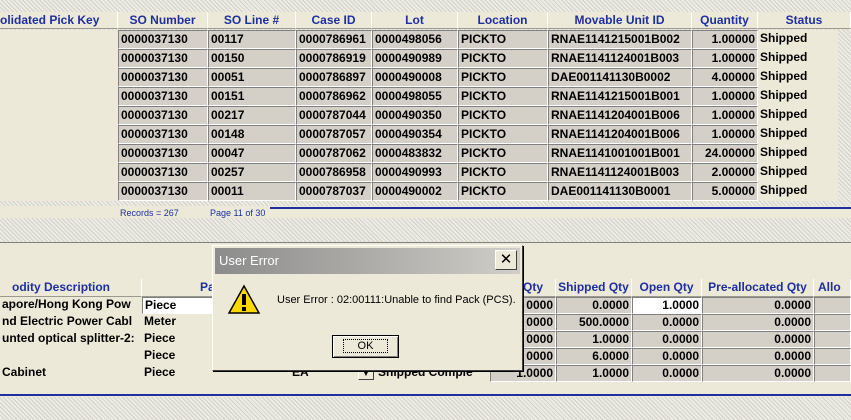 The width and height of the screenshot is (851, 420). I want to click on cell-commodity-description: apore/Hong Kong Pow, so click(71, 305).